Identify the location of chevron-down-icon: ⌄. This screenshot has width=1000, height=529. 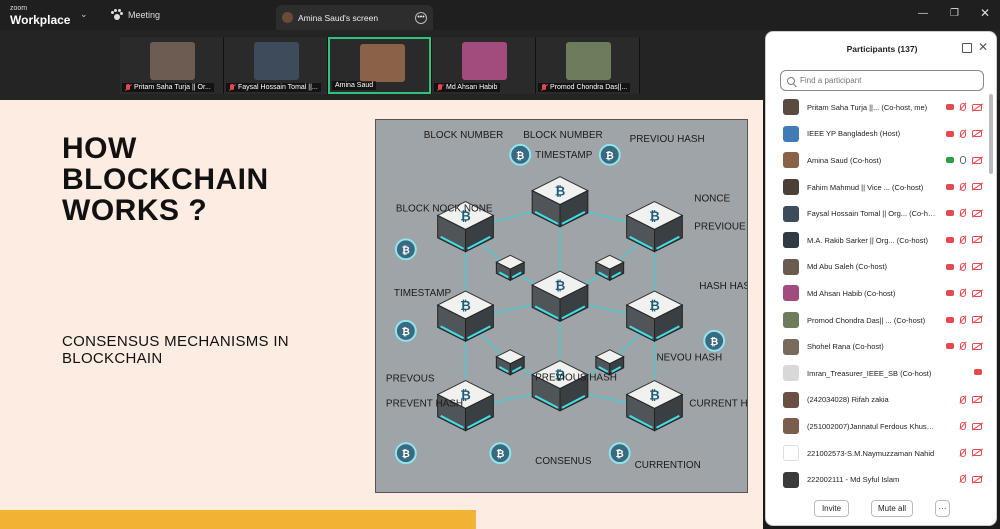
(84, 14).